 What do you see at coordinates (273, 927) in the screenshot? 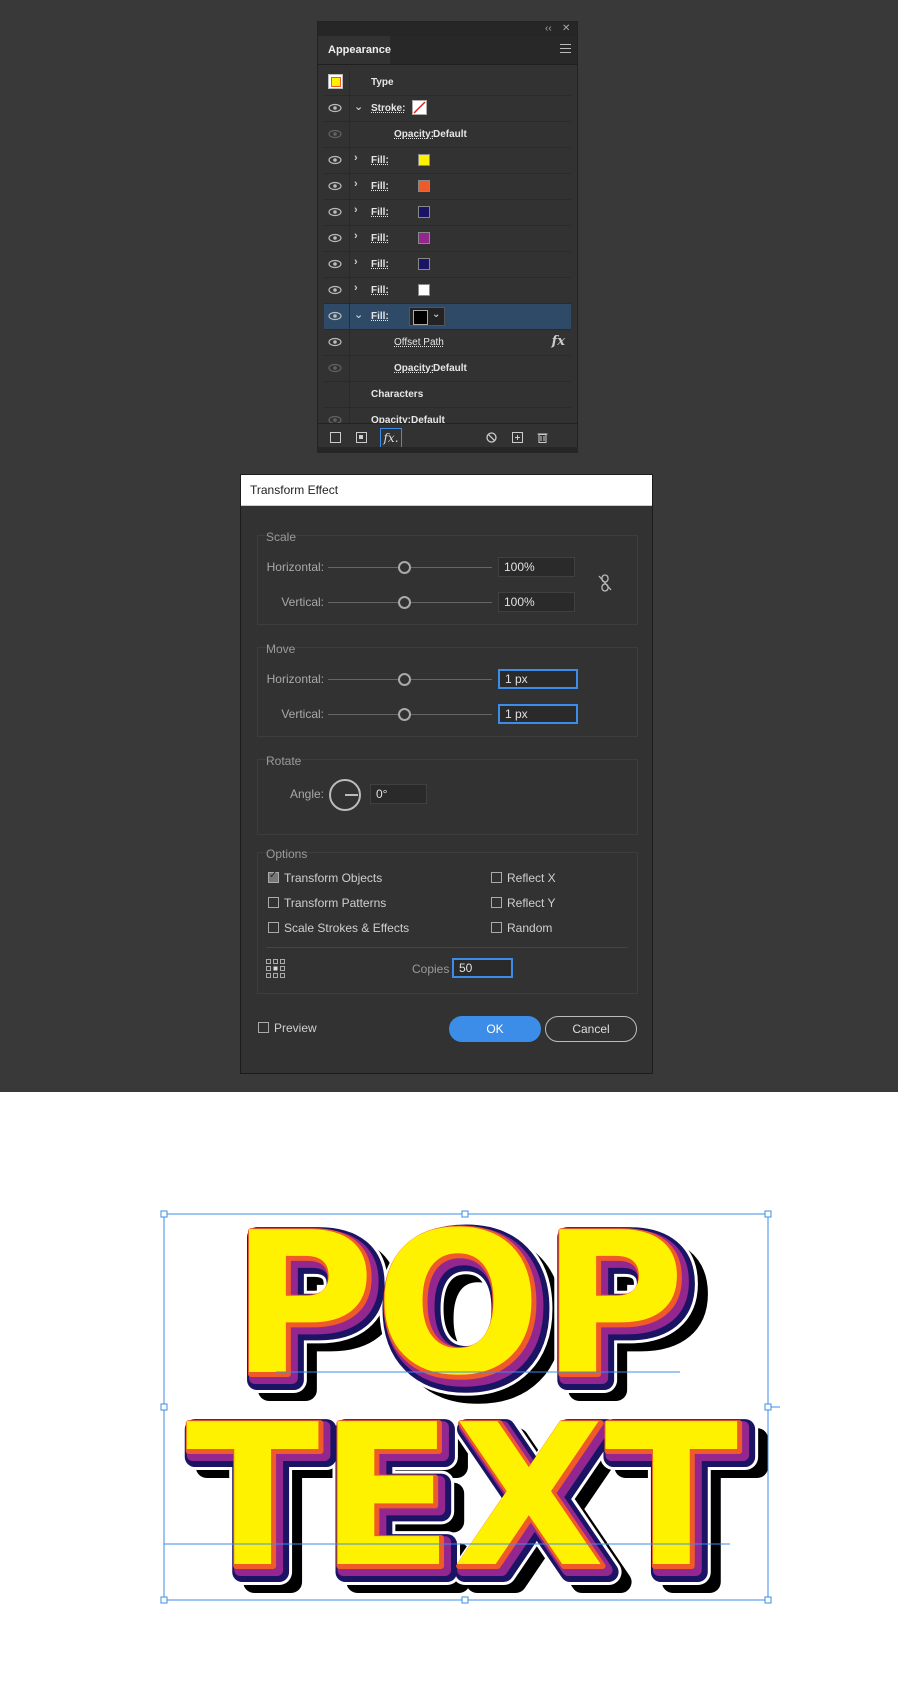
I see `scale-strokes-checkbox` at bounding box center [273, 927].